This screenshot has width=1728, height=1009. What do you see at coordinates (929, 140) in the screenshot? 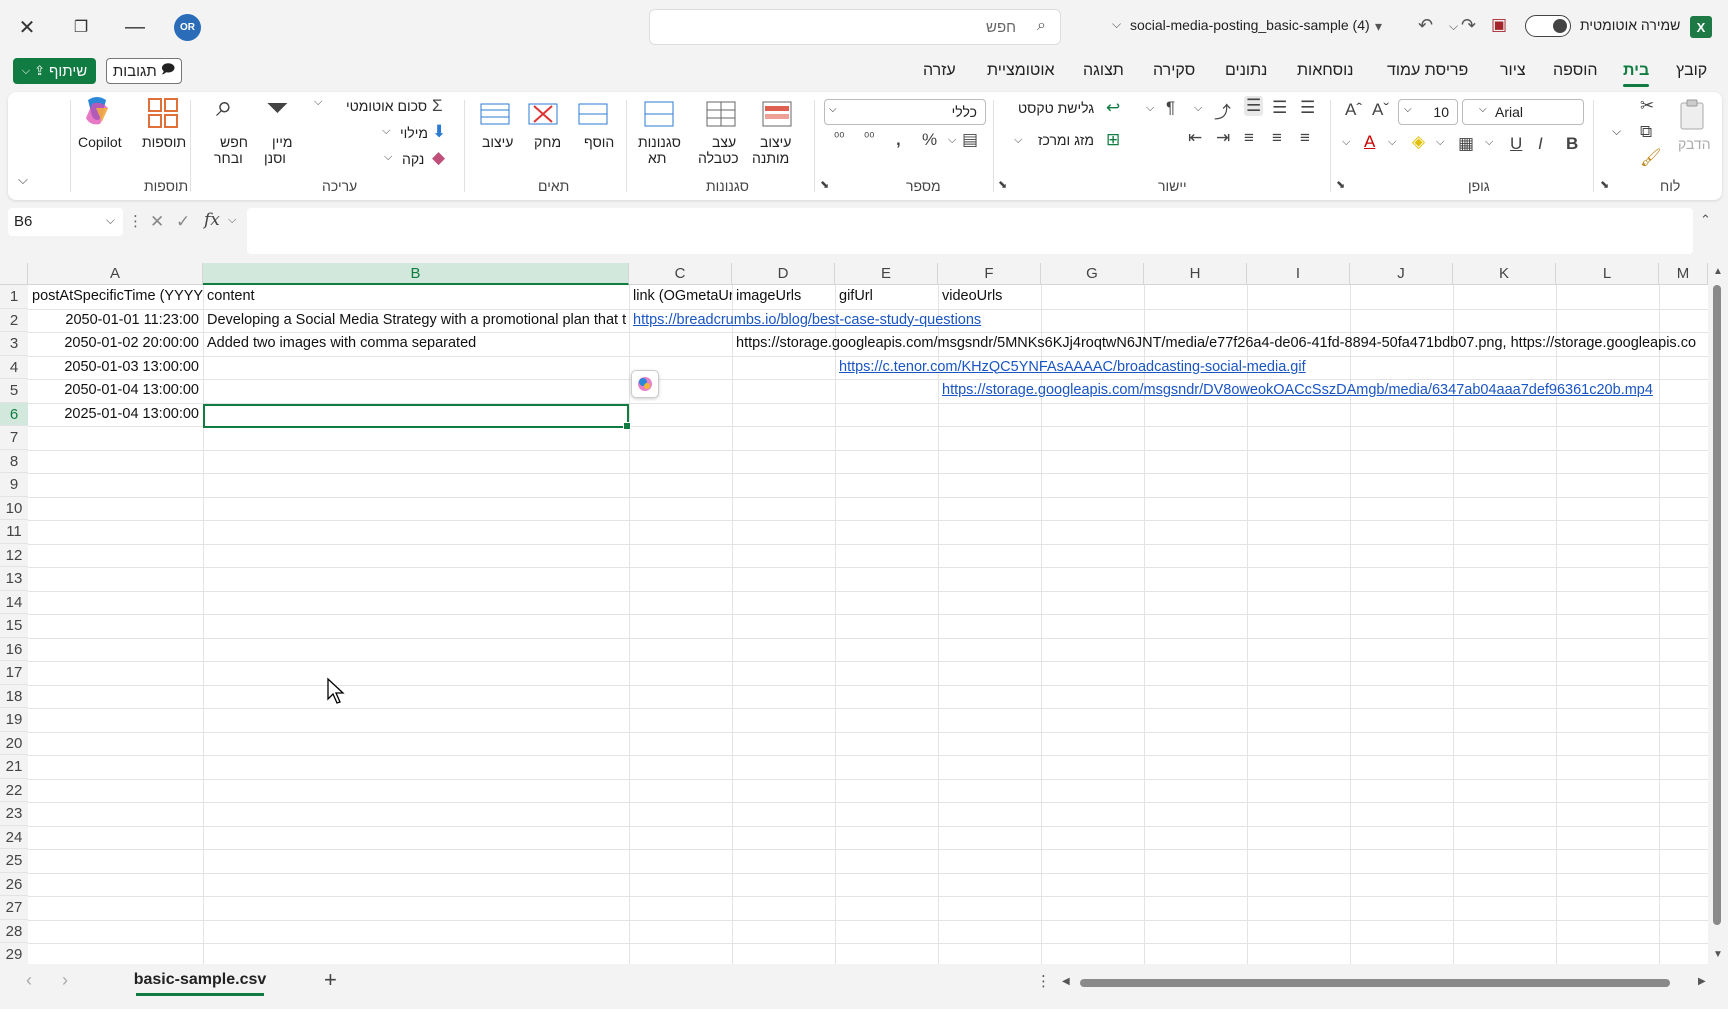
I see `percent-icon: %` at bounding box center [929, 140].